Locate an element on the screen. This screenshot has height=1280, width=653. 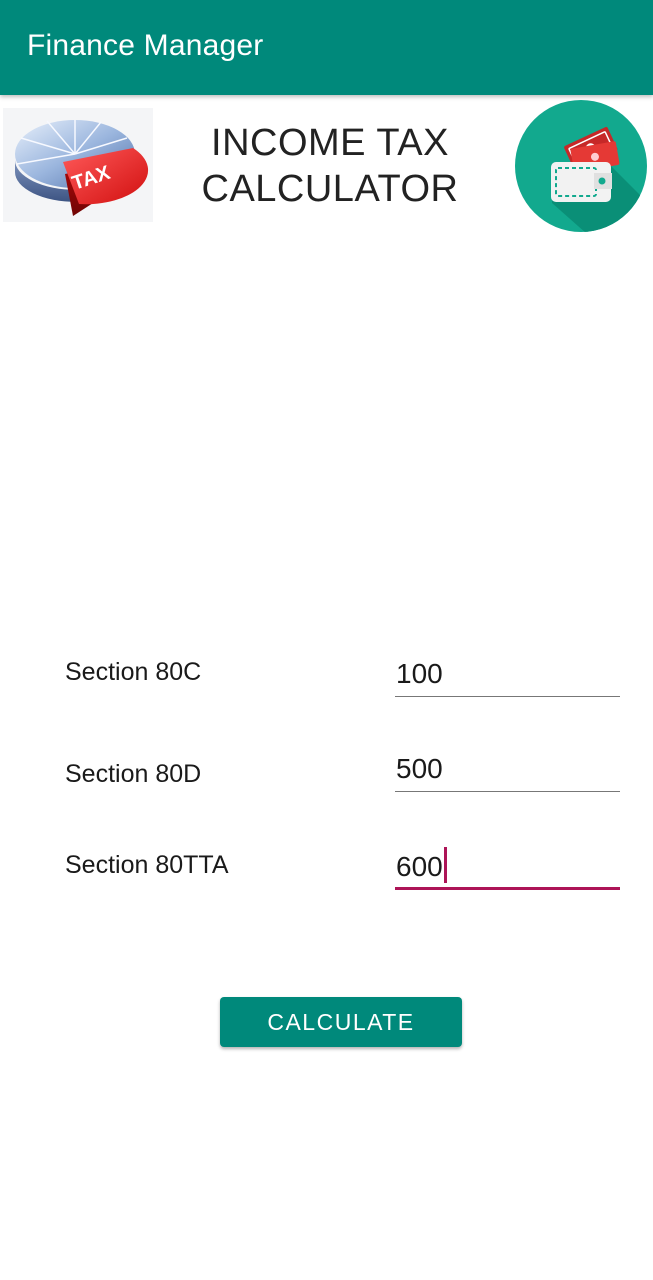
section-80d-value: 500 is located at coordinates (419, 768).